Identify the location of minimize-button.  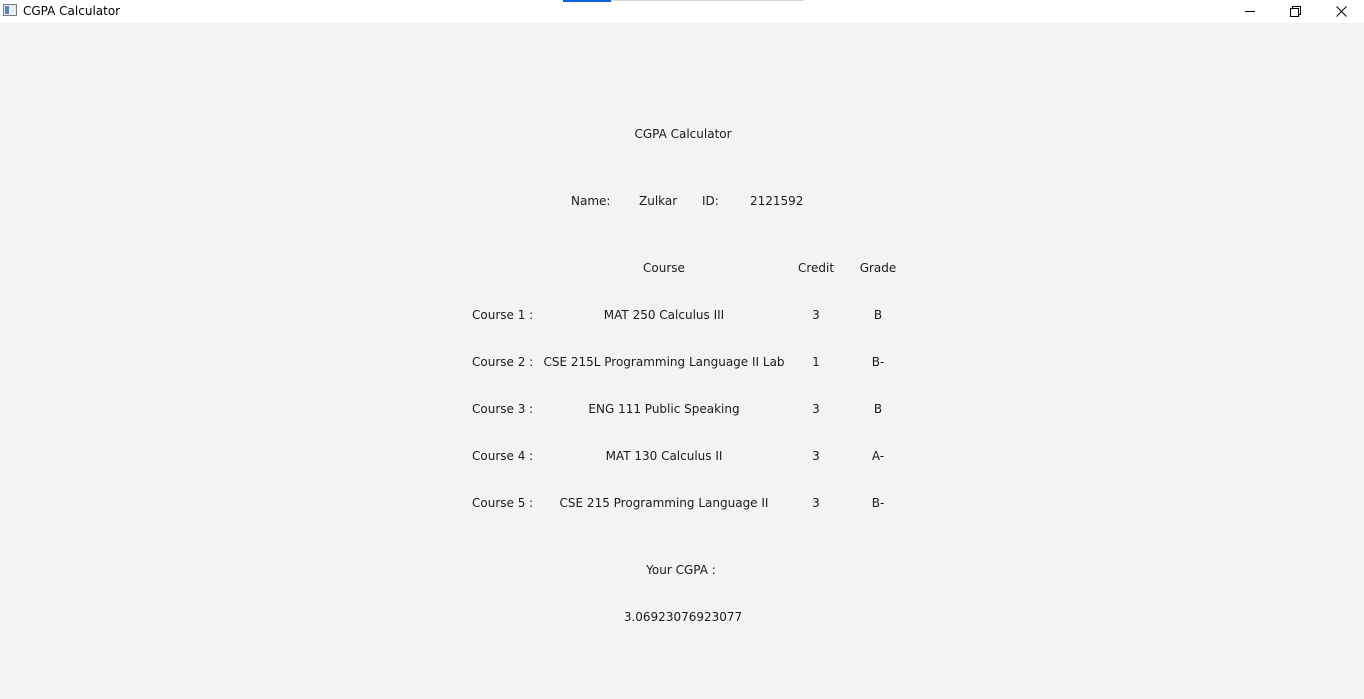
(1250, 11).